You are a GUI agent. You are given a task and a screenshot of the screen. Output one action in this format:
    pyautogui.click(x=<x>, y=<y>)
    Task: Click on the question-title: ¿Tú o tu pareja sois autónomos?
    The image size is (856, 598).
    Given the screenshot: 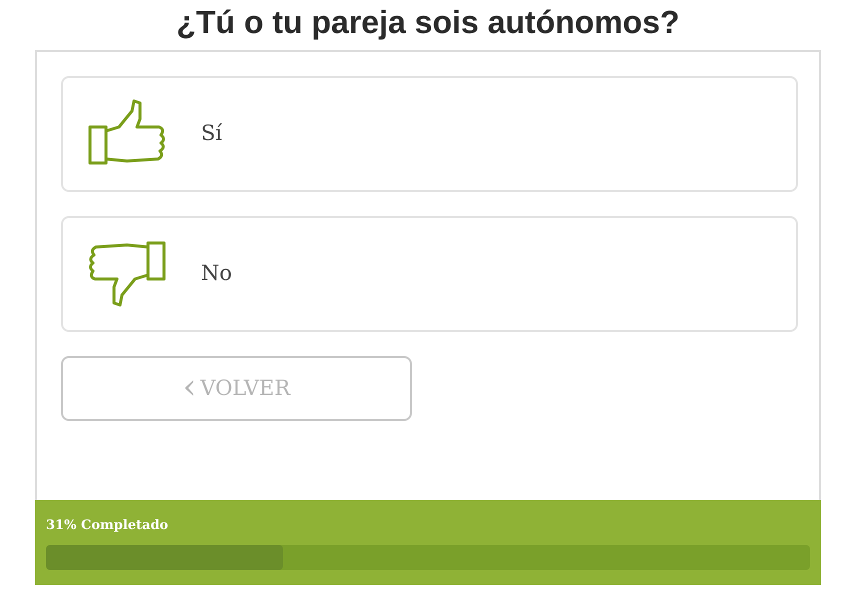 What is the action you would take?
    pyautogui.click(x=428, y=22)
    